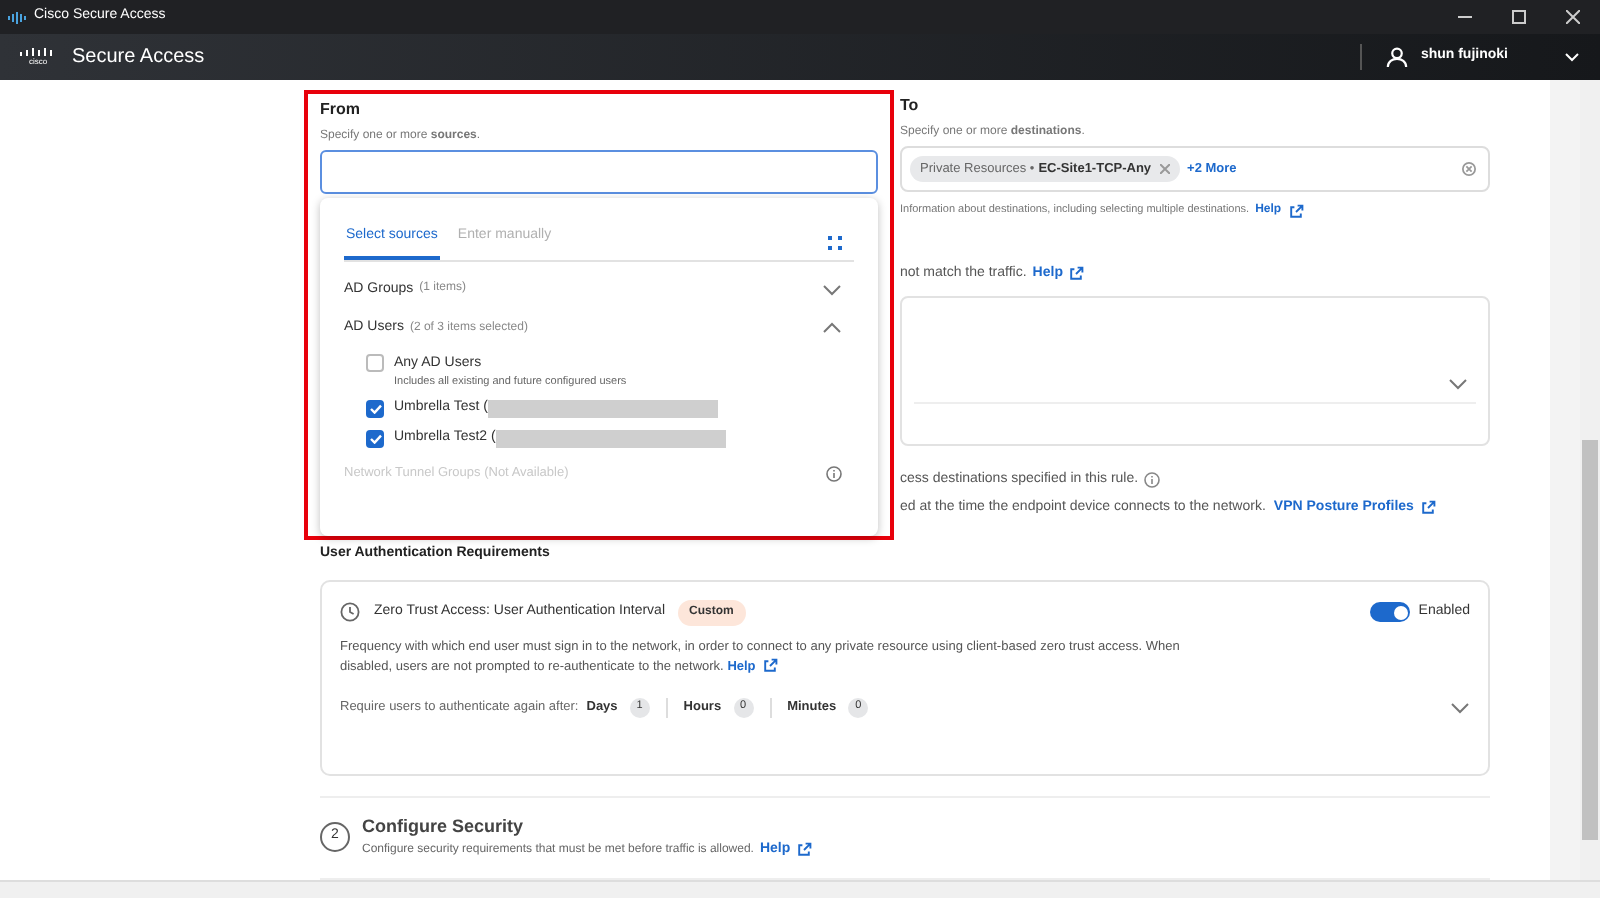 The image size is (1600, 898). Describe the element at coordinates (138, 58) in the screenshot. I see `app-name: Secure Access` at that location.